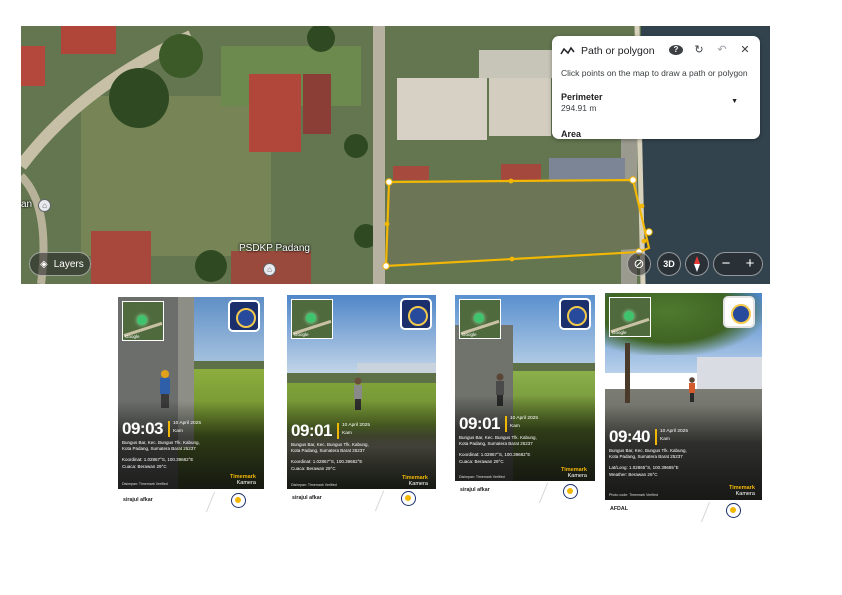  I want to click on layers-button: ◈ Layers, so click(60, 264).